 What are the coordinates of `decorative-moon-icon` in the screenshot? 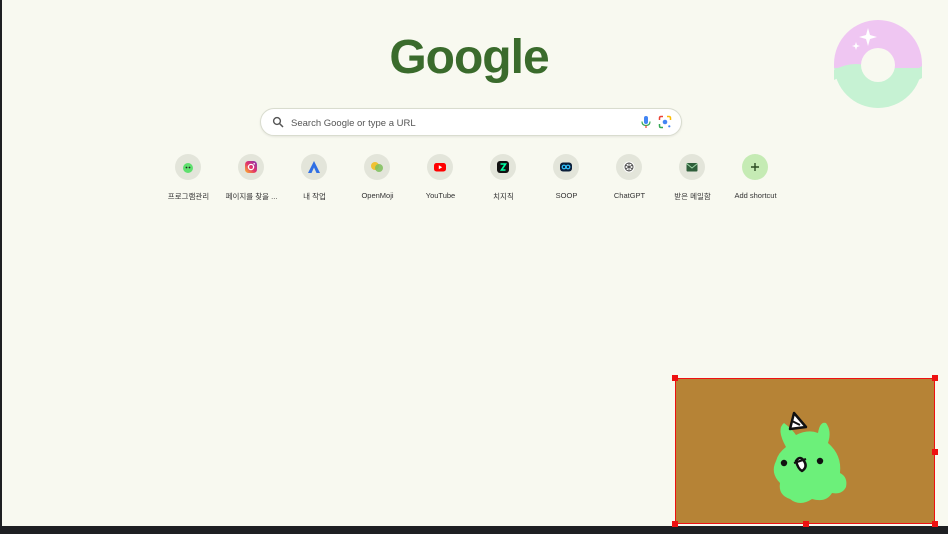 It's located at (878, 64).